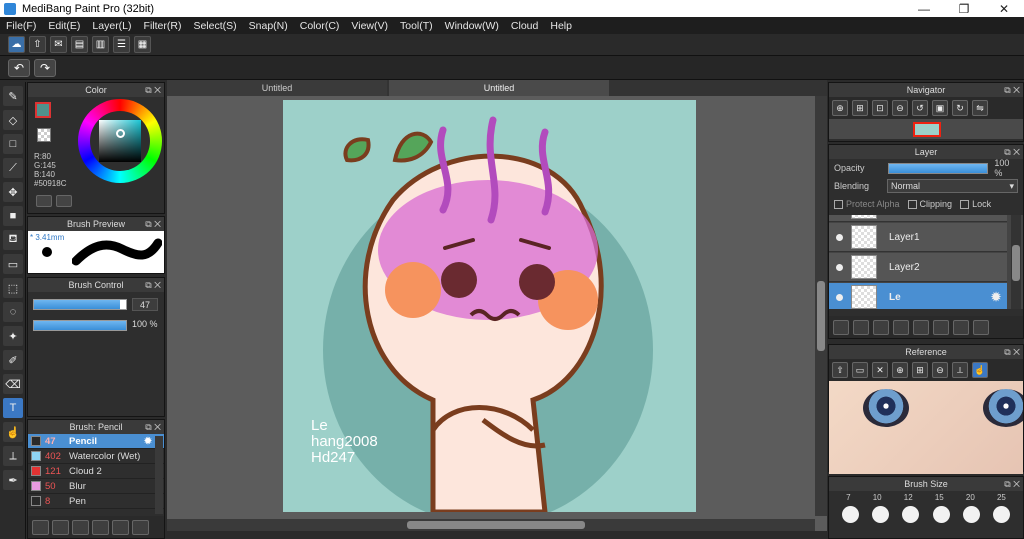  I want to click on brush-size-25: 25, so click(1001, 497).